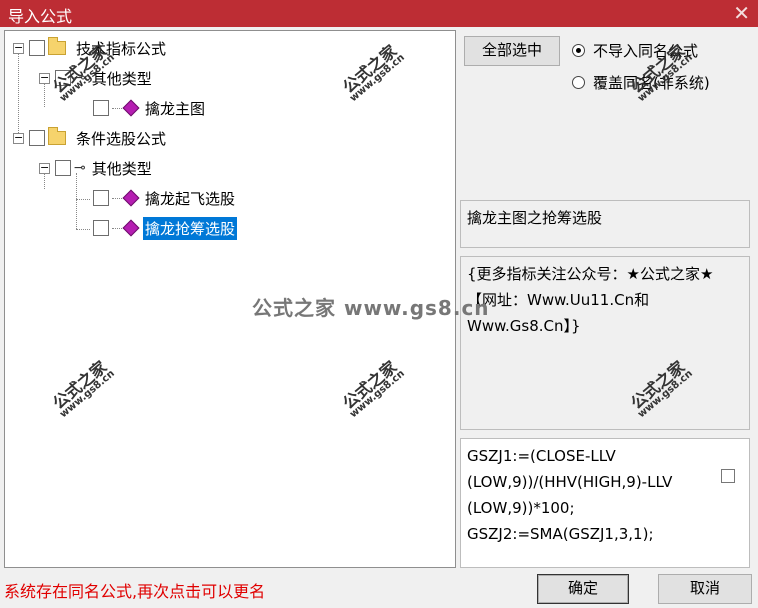 This screenshot has height=608, width=758. I want to click on formula-line: GSZJ1:=(CLOSE-LLV, so click(541, 456).